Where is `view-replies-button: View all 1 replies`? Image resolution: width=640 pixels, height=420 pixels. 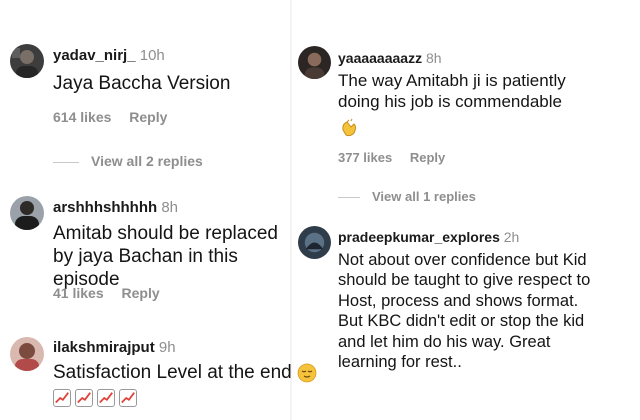
view-replies-button: View all 1 replies is located at coordinates (407, 196).